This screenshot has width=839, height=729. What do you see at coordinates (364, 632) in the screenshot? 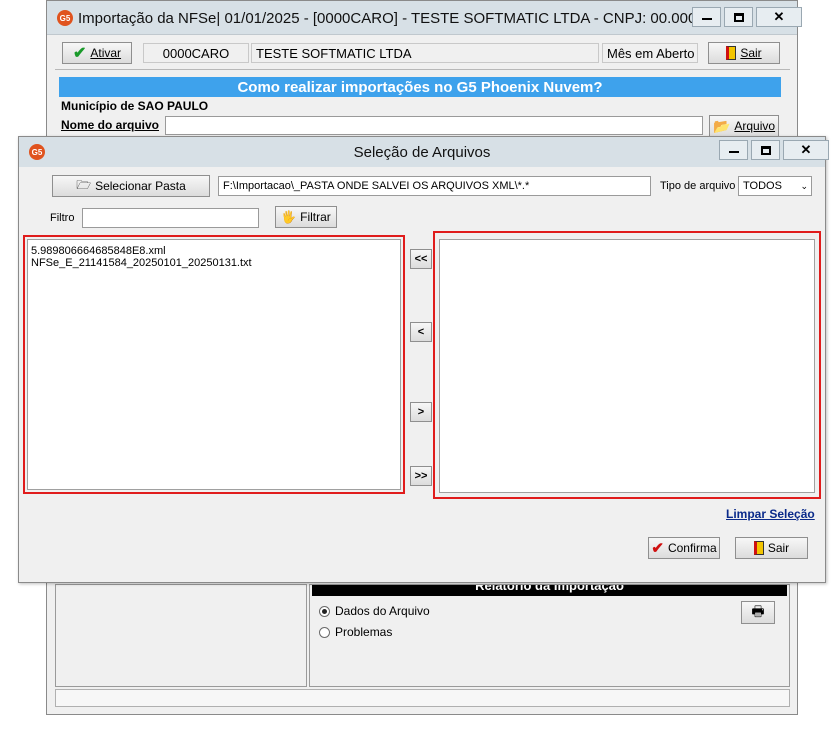
I see `radio-problems-label: Problemas` at bounding box center [364, 632].